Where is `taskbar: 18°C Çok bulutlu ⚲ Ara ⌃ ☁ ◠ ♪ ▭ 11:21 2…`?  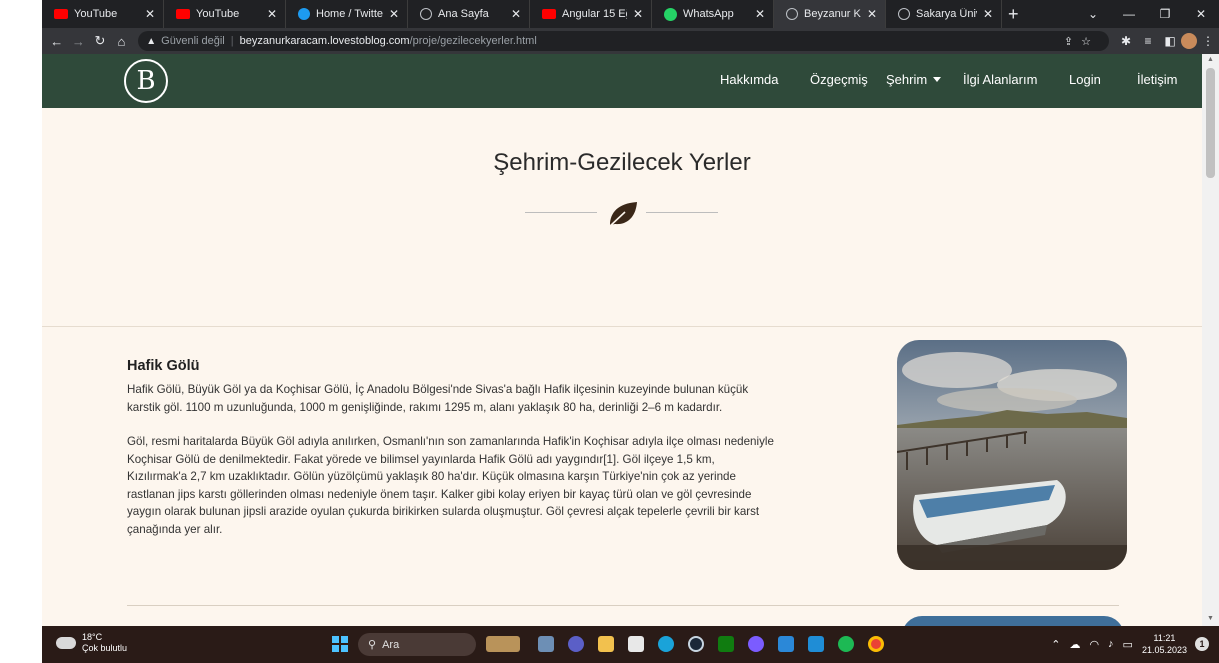
taskbar: 18°C Çok bulutlu ⚲ Ara ⌃ ☁ ◠ ♪ ▭ 11:21 2… is located at coordinates (630, 644).